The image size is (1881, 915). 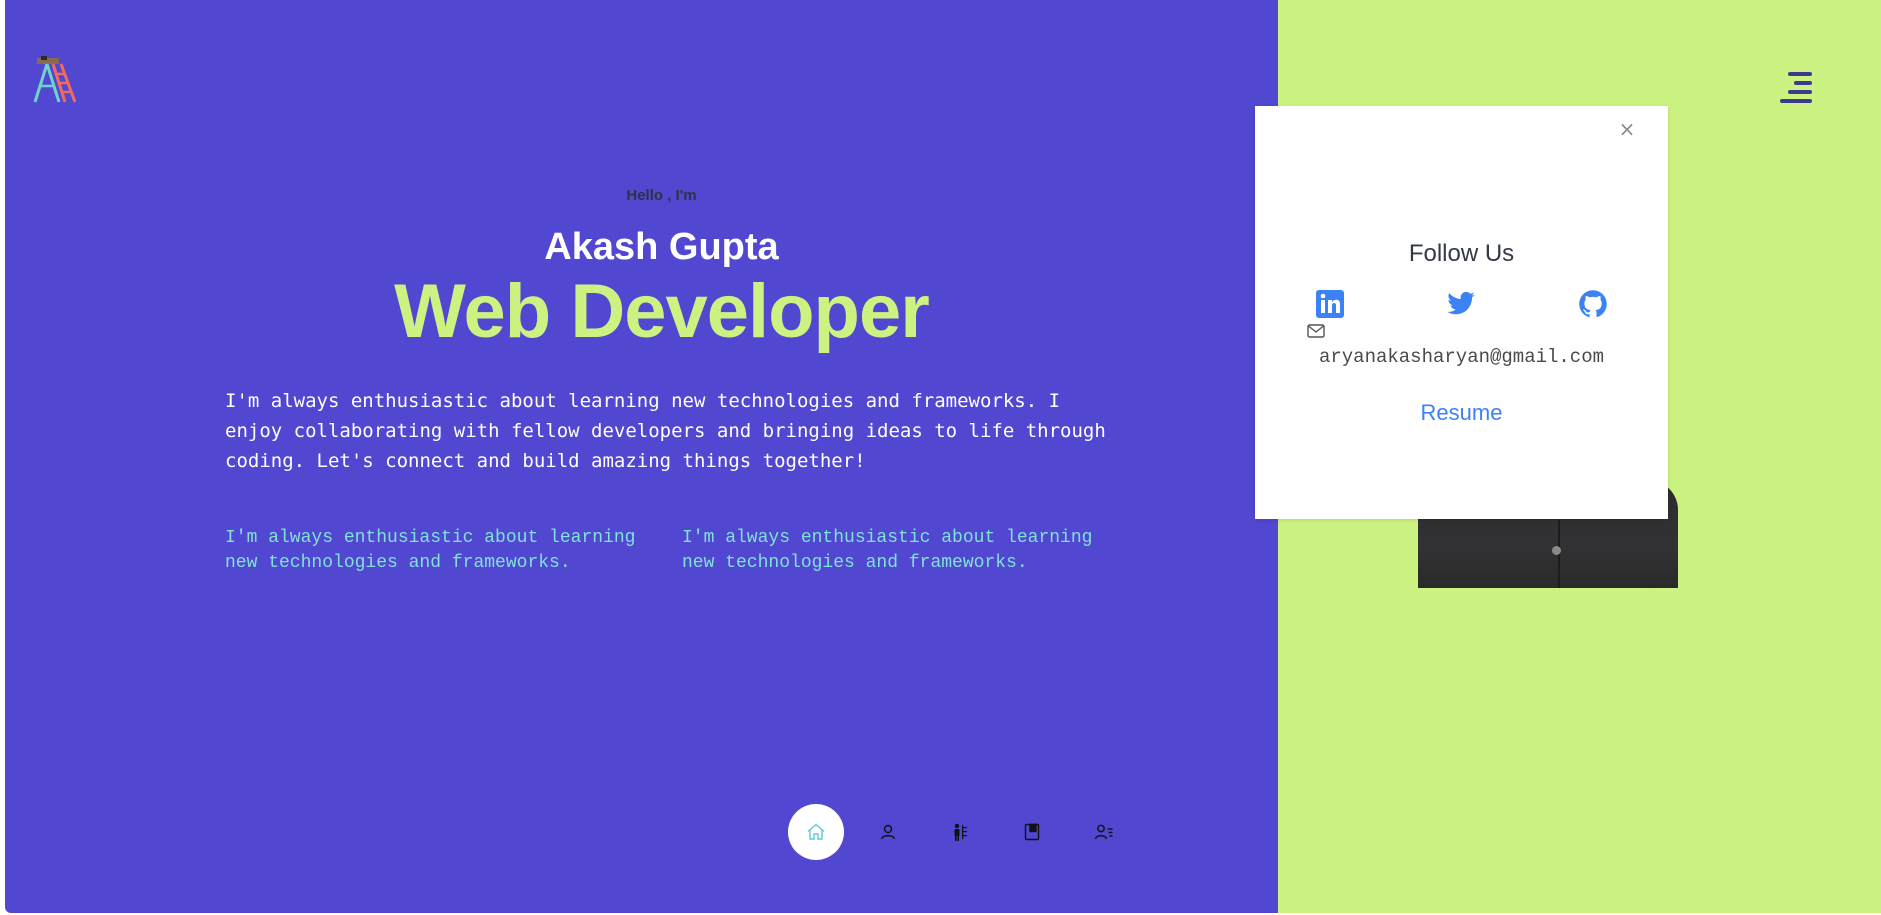 I want to click on nav-skills-button, so click(x=960, y=832).